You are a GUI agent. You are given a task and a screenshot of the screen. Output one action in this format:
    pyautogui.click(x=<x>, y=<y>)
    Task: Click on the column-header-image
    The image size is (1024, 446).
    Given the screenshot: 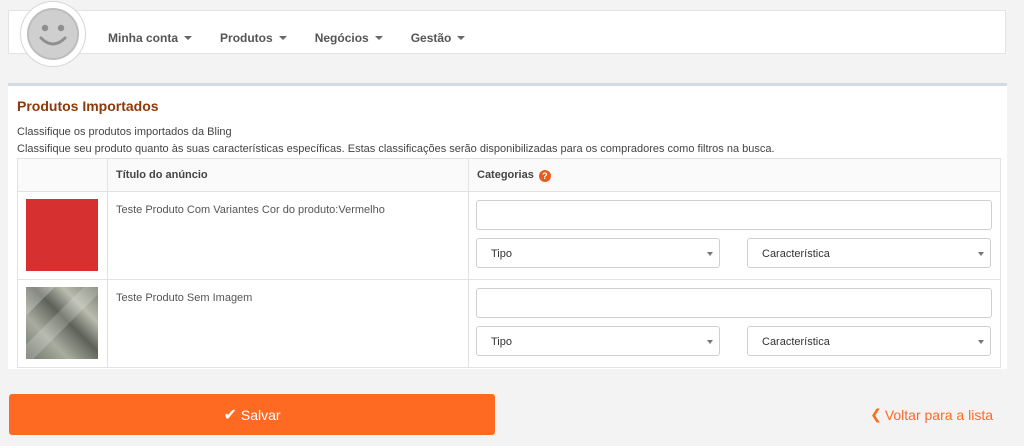 What is the action you would take?
    pyautogui.click(x=62, y=175)
    